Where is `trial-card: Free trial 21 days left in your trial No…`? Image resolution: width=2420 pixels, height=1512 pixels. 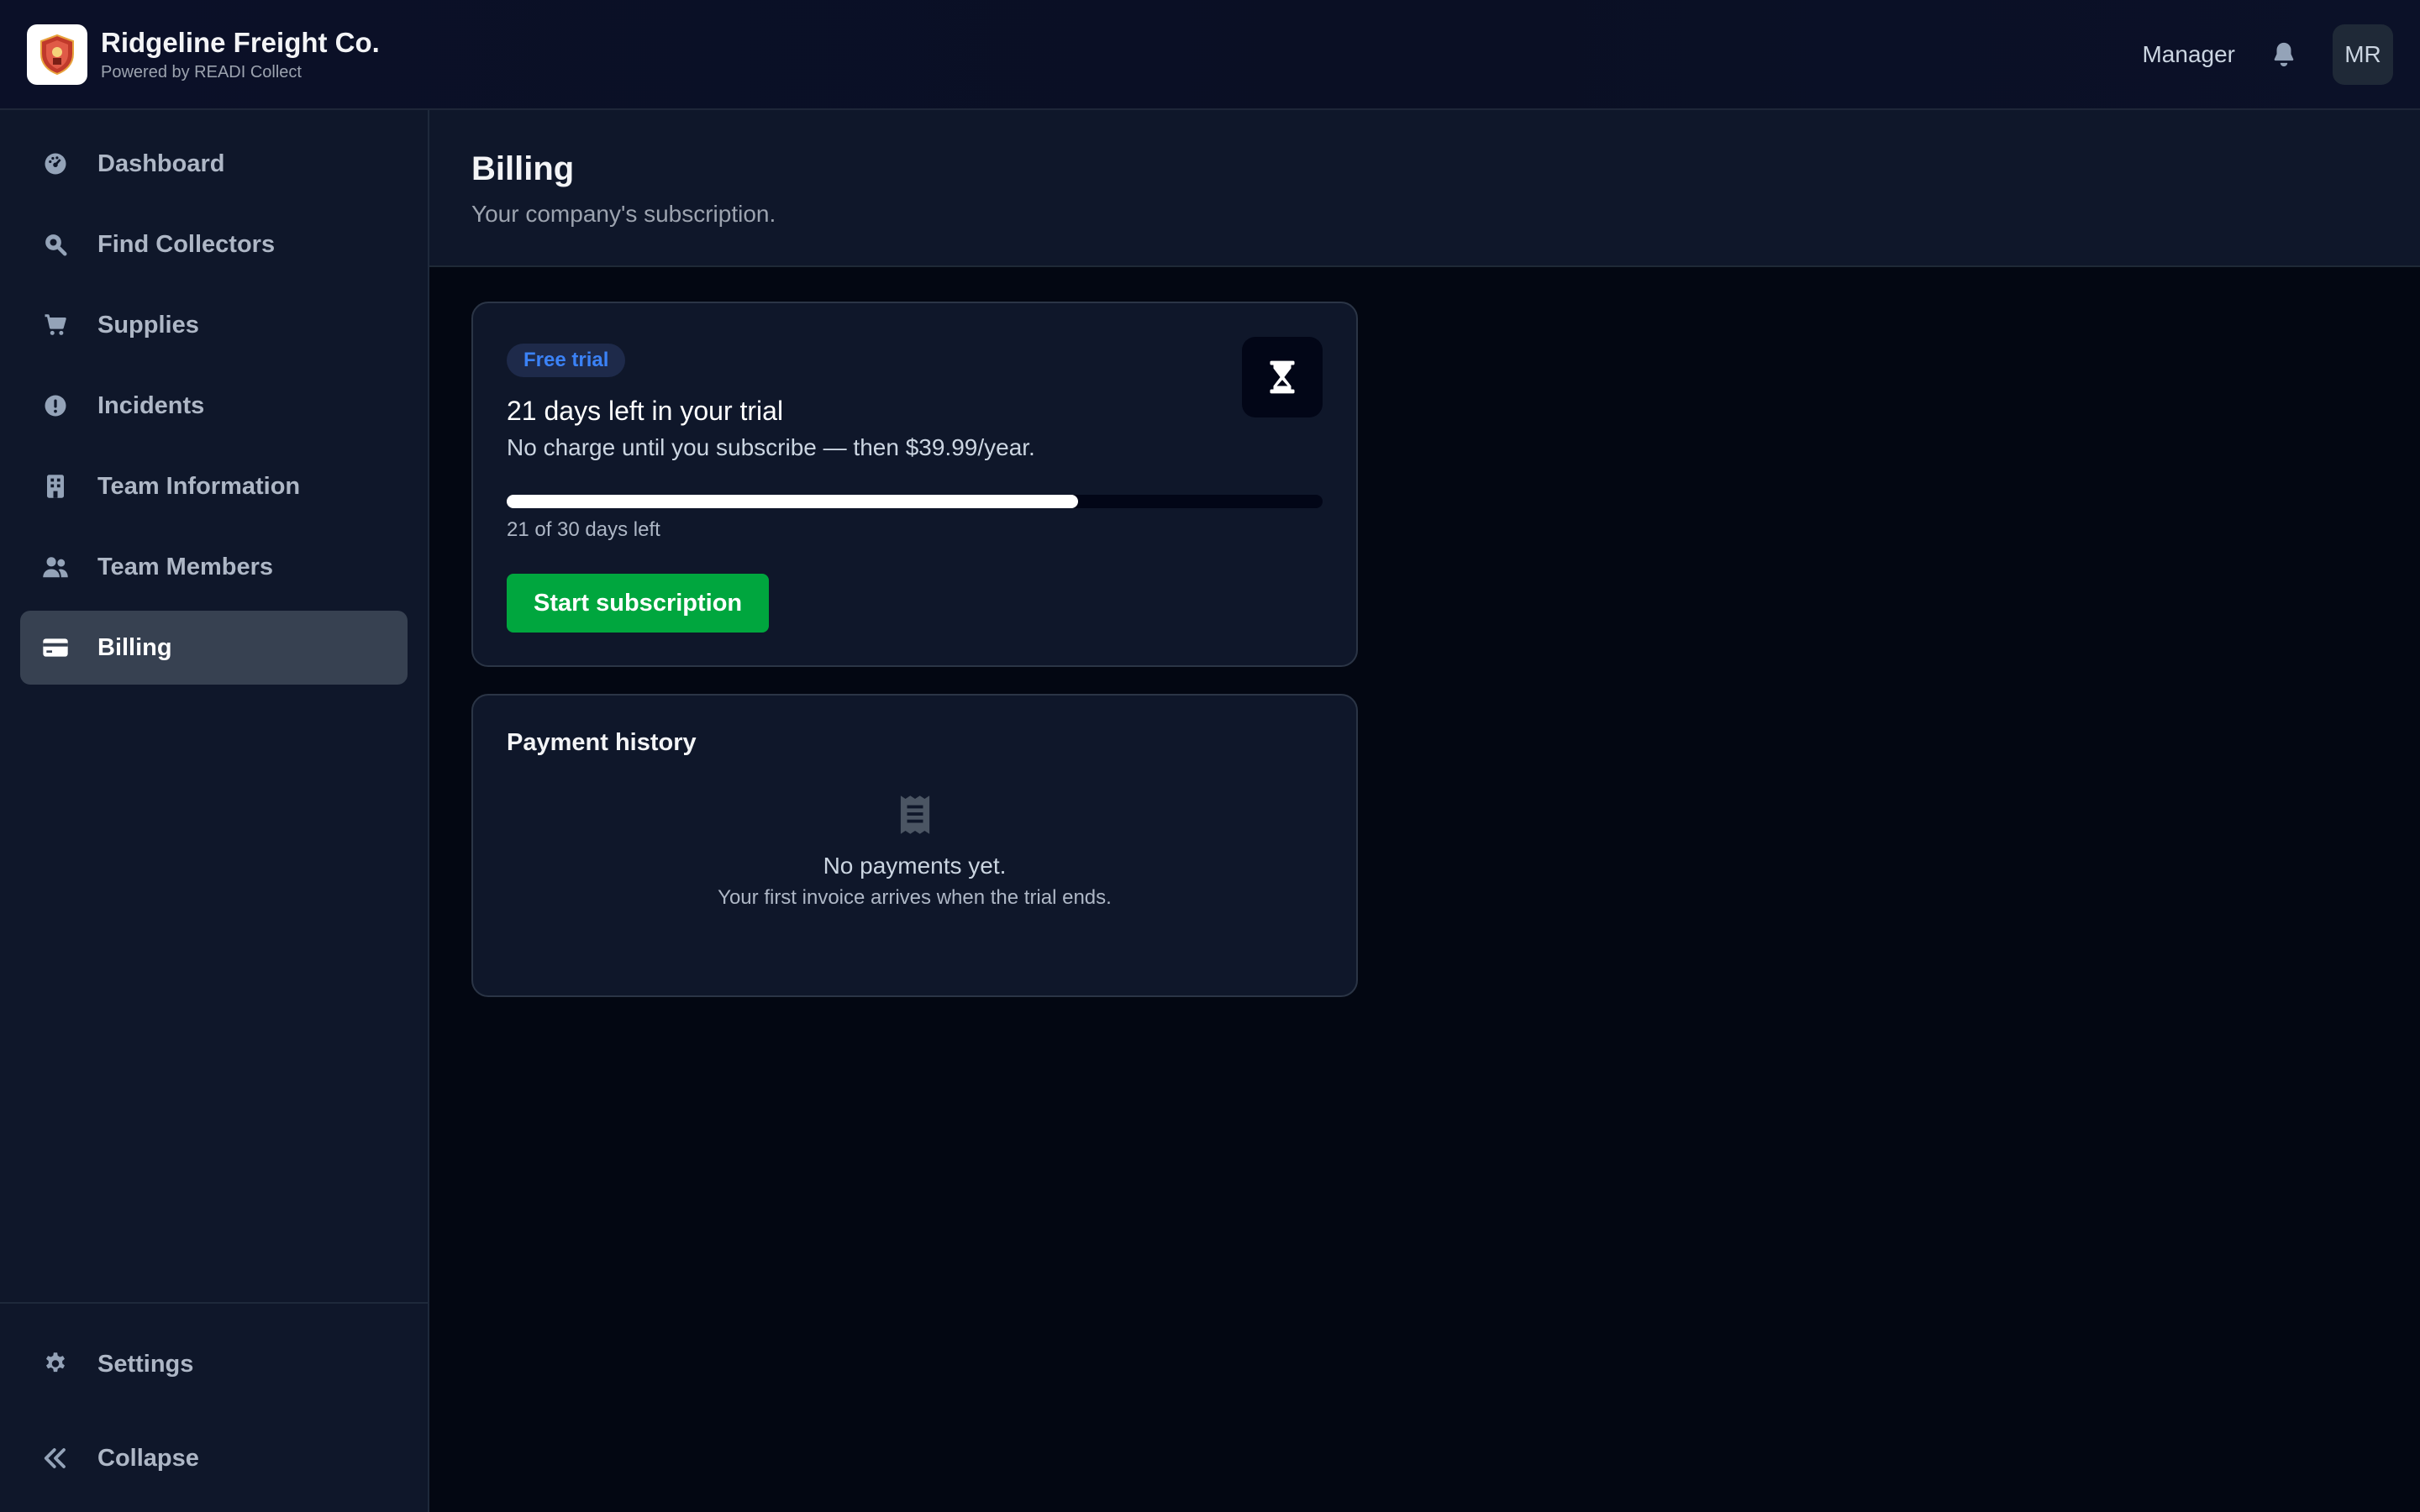 trial-card: Free trial 21 days left in your trial No… is located at coordinates (914, 484).